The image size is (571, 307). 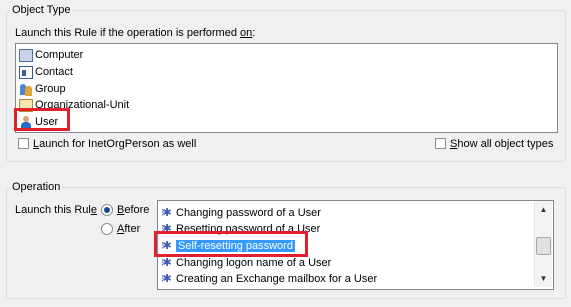 What do you see at coordinates (59, 55) in the screenshot?
I see `object-type-item-label: Computer` at bounding box center [59, 55].